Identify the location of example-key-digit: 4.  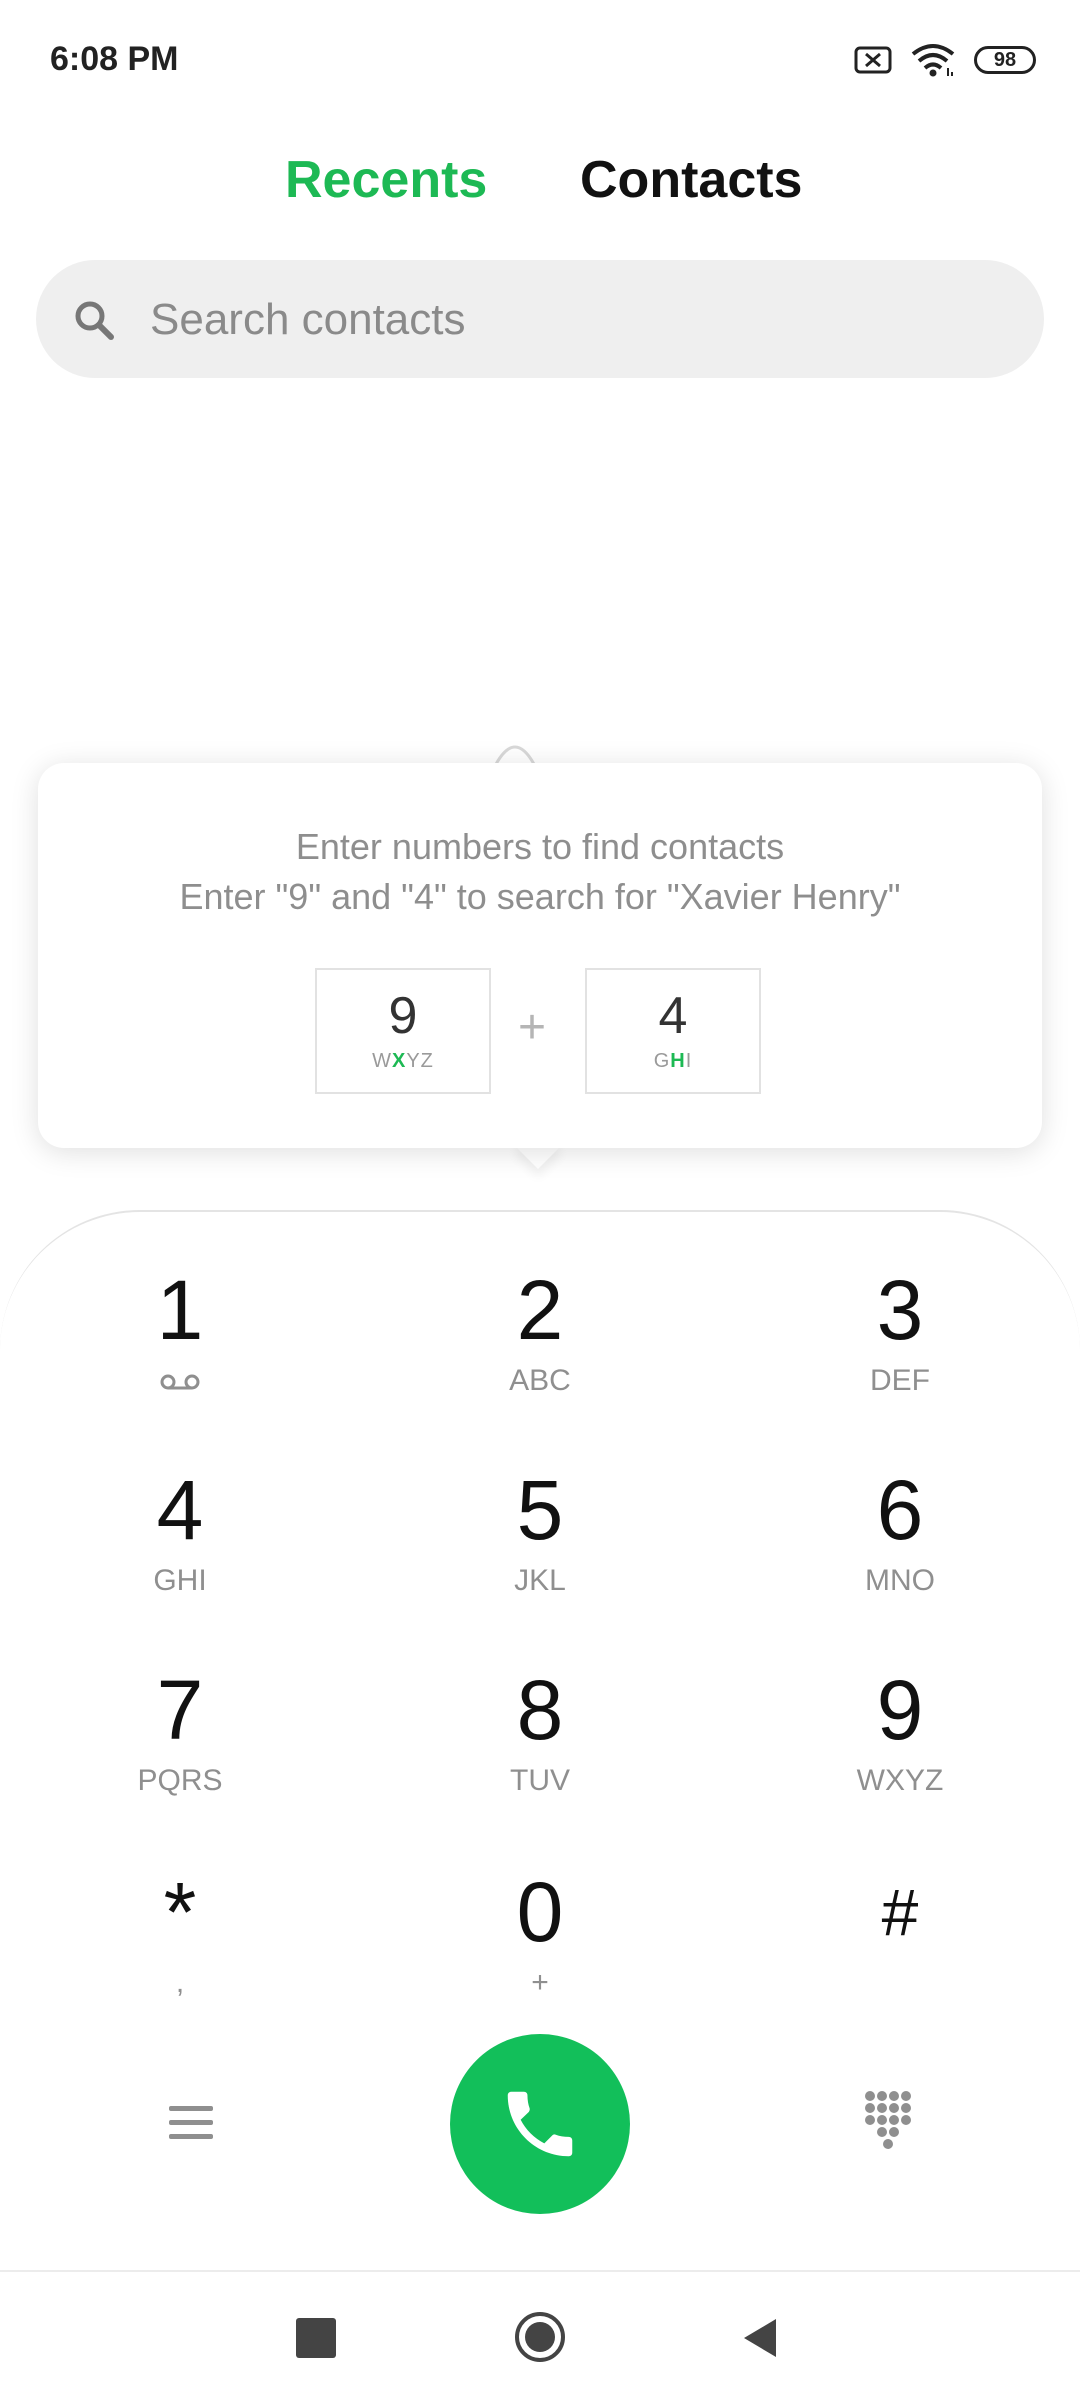
(673, 1016).